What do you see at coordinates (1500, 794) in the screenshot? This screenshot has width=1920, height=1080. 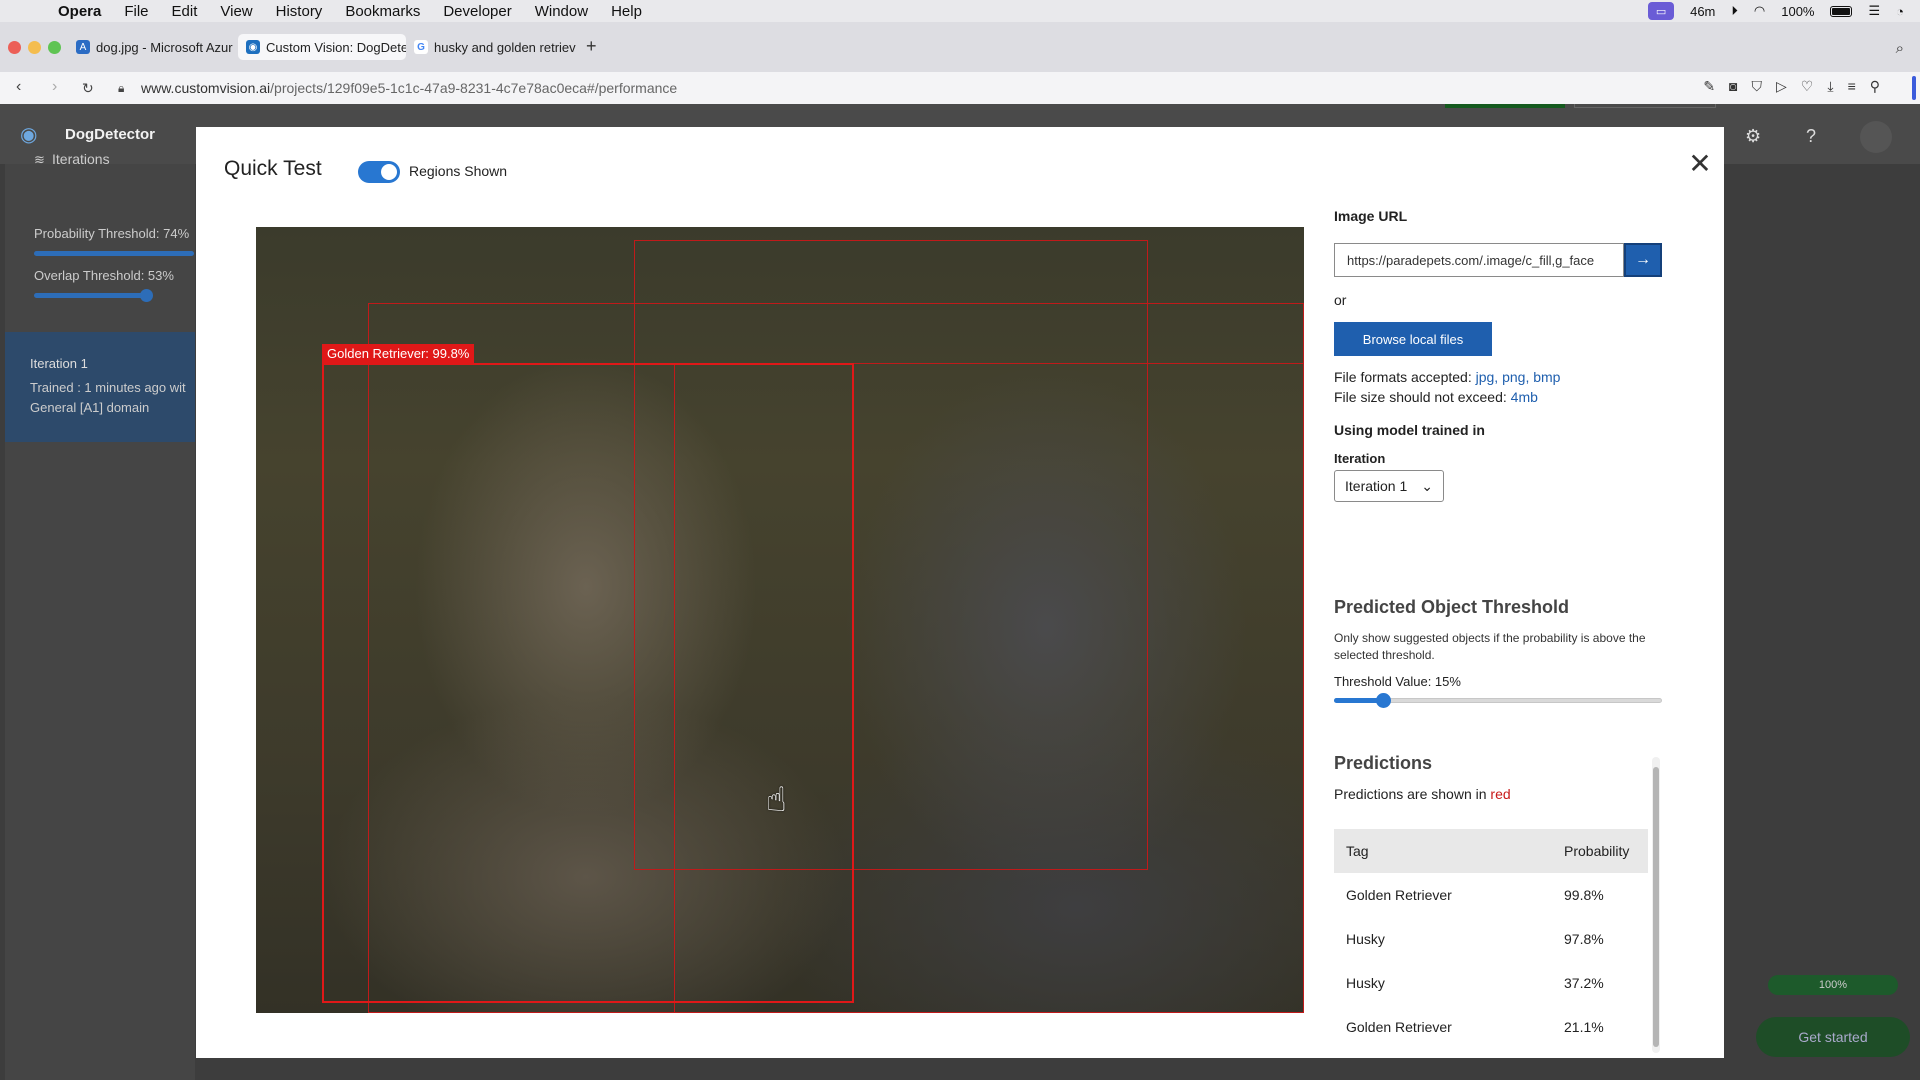 I see `predictions-color-word: red` at bounding box center [1500, 794].